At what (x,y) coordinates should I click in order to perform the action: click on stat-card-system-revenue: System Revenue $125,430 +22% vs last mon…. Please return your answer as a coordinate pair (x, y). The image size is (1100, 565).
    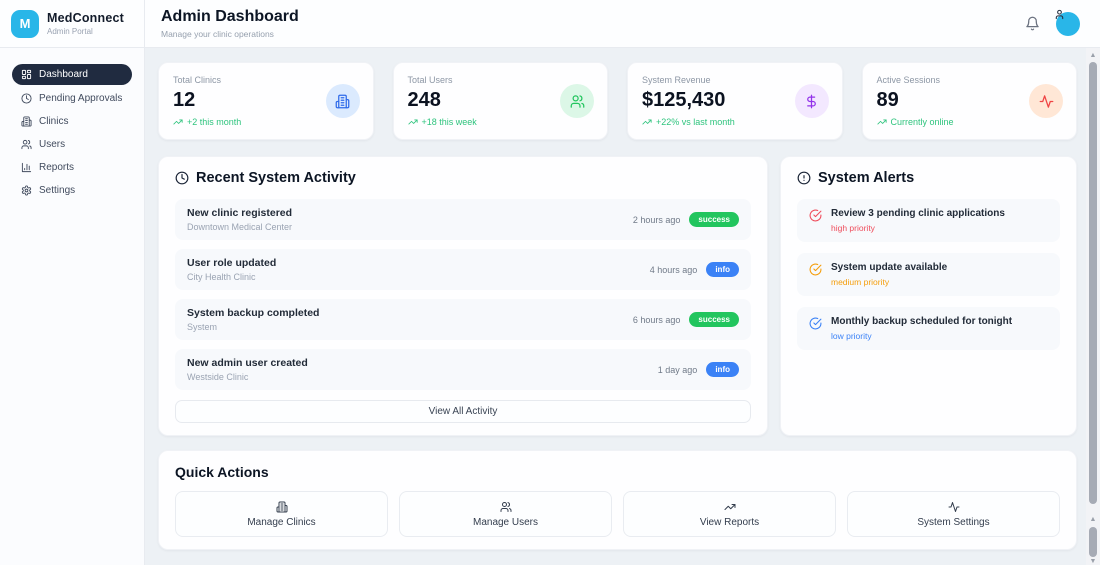
    Looking at the image, I should click on (735, 101).